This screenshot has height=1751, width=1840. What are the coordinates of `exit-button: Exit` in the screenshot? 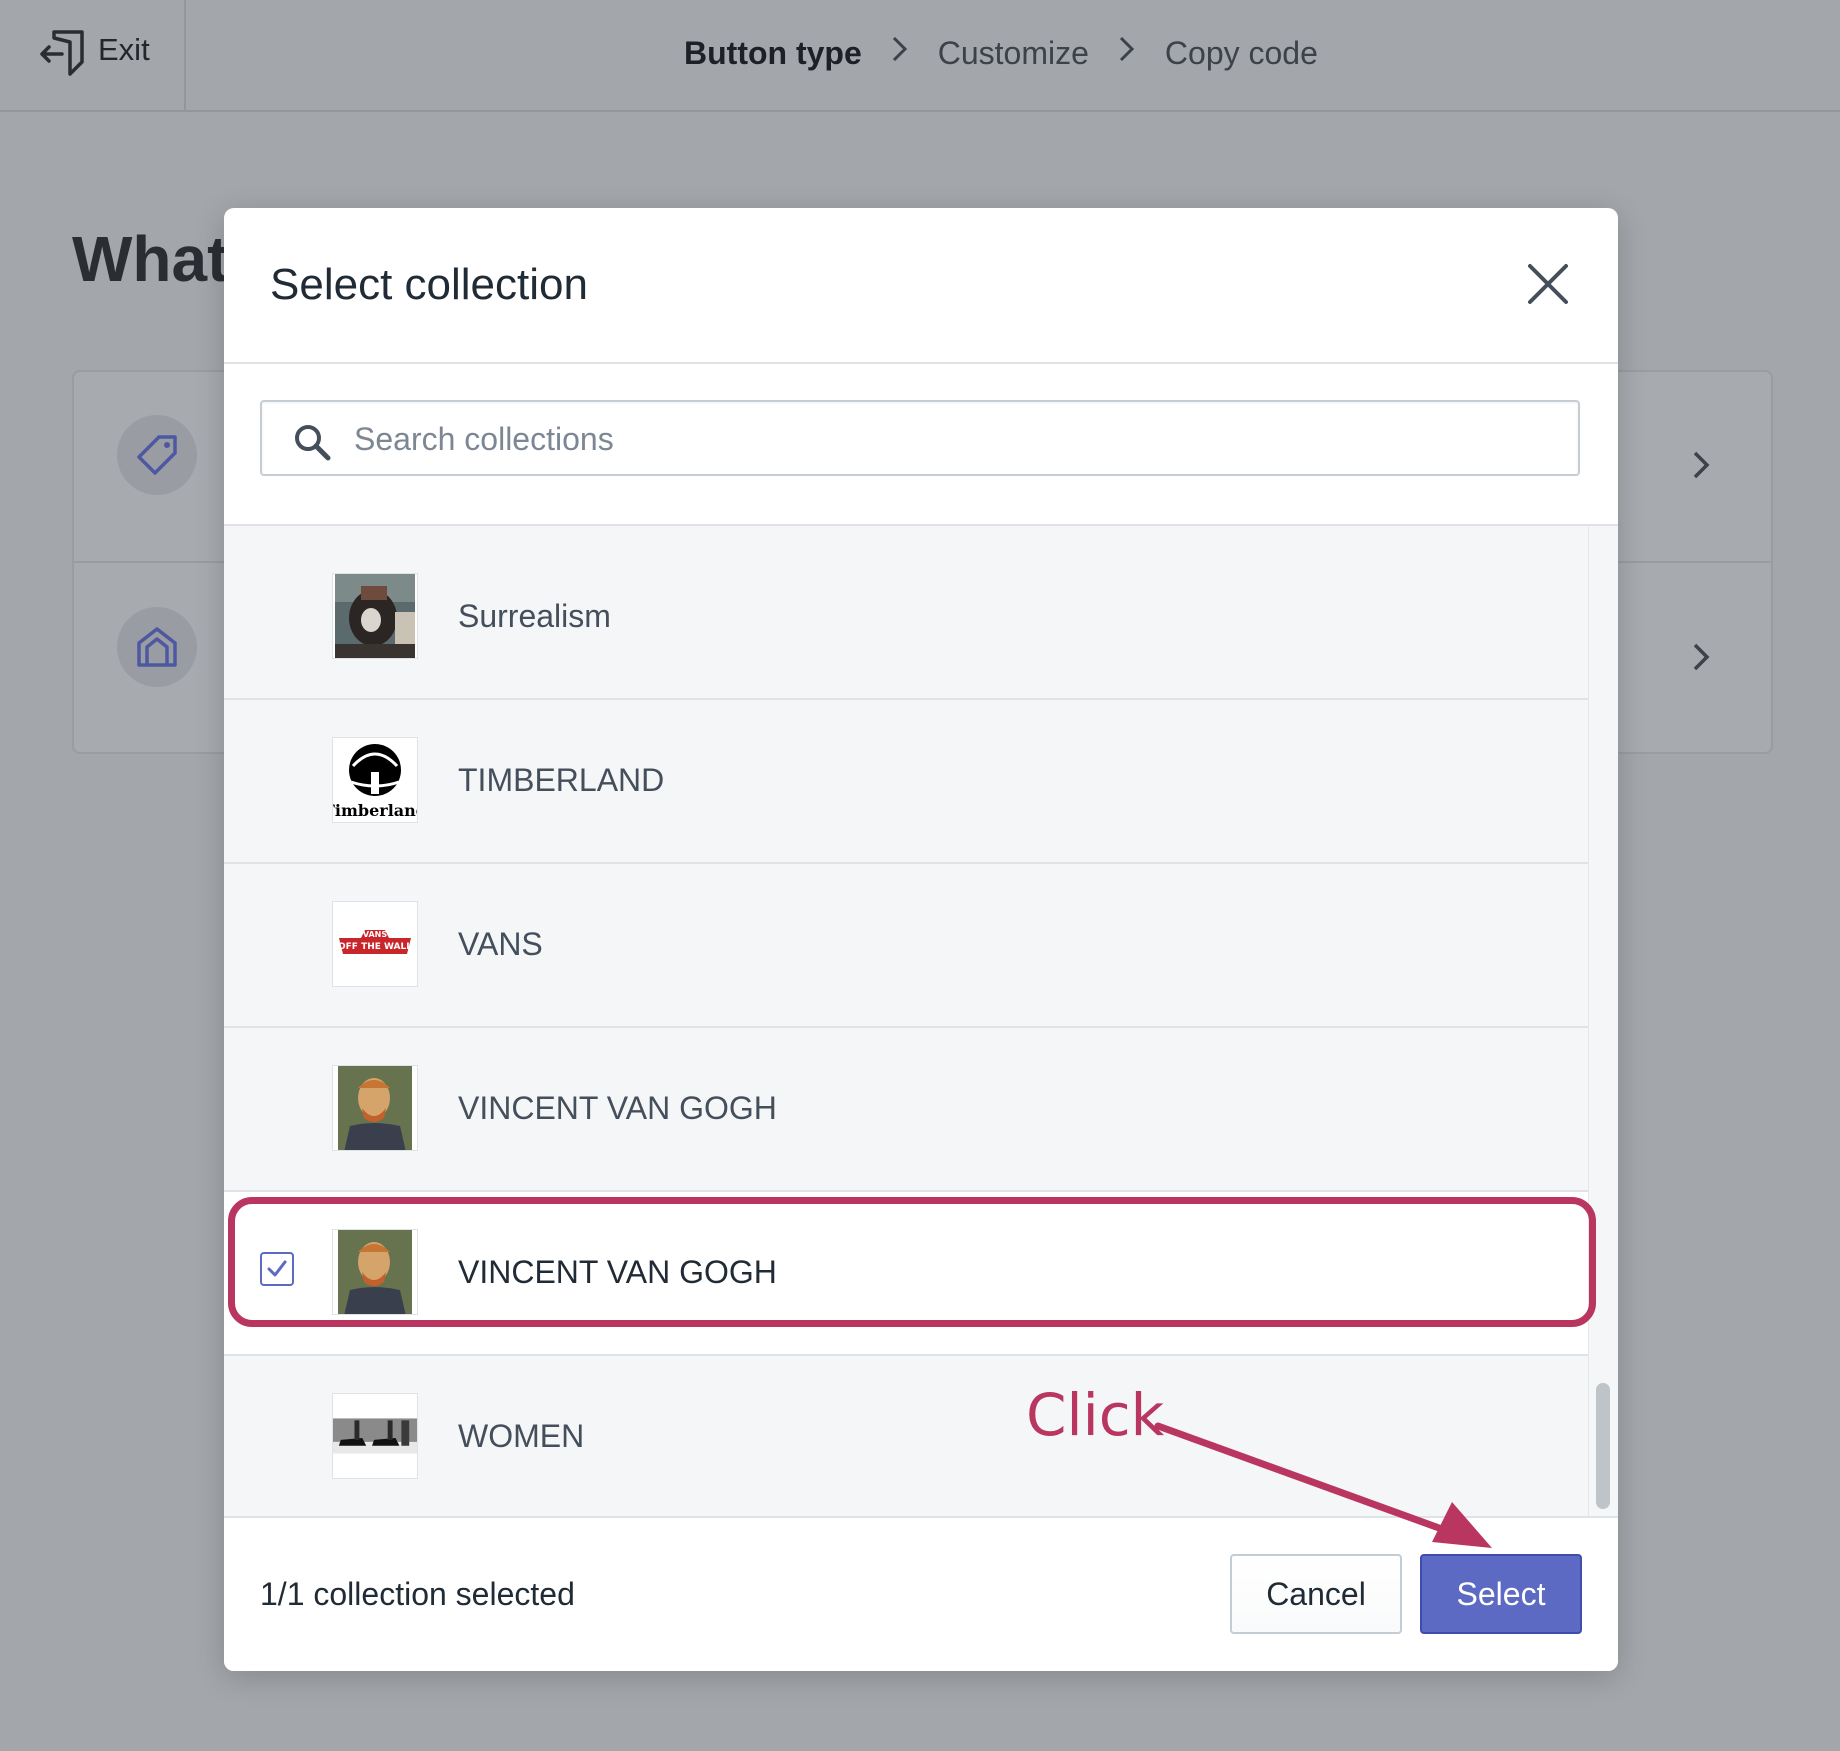 It's located at (93, 55).